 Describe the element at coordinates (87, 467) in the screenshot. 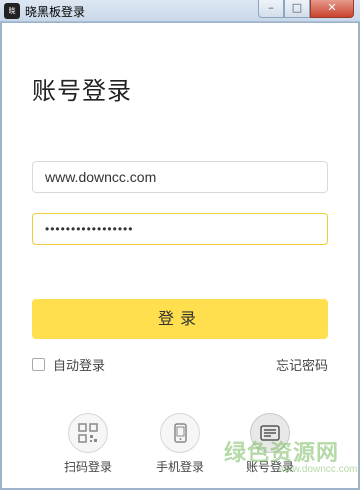

I see `qr-login-label: 扫码登录` at that location.